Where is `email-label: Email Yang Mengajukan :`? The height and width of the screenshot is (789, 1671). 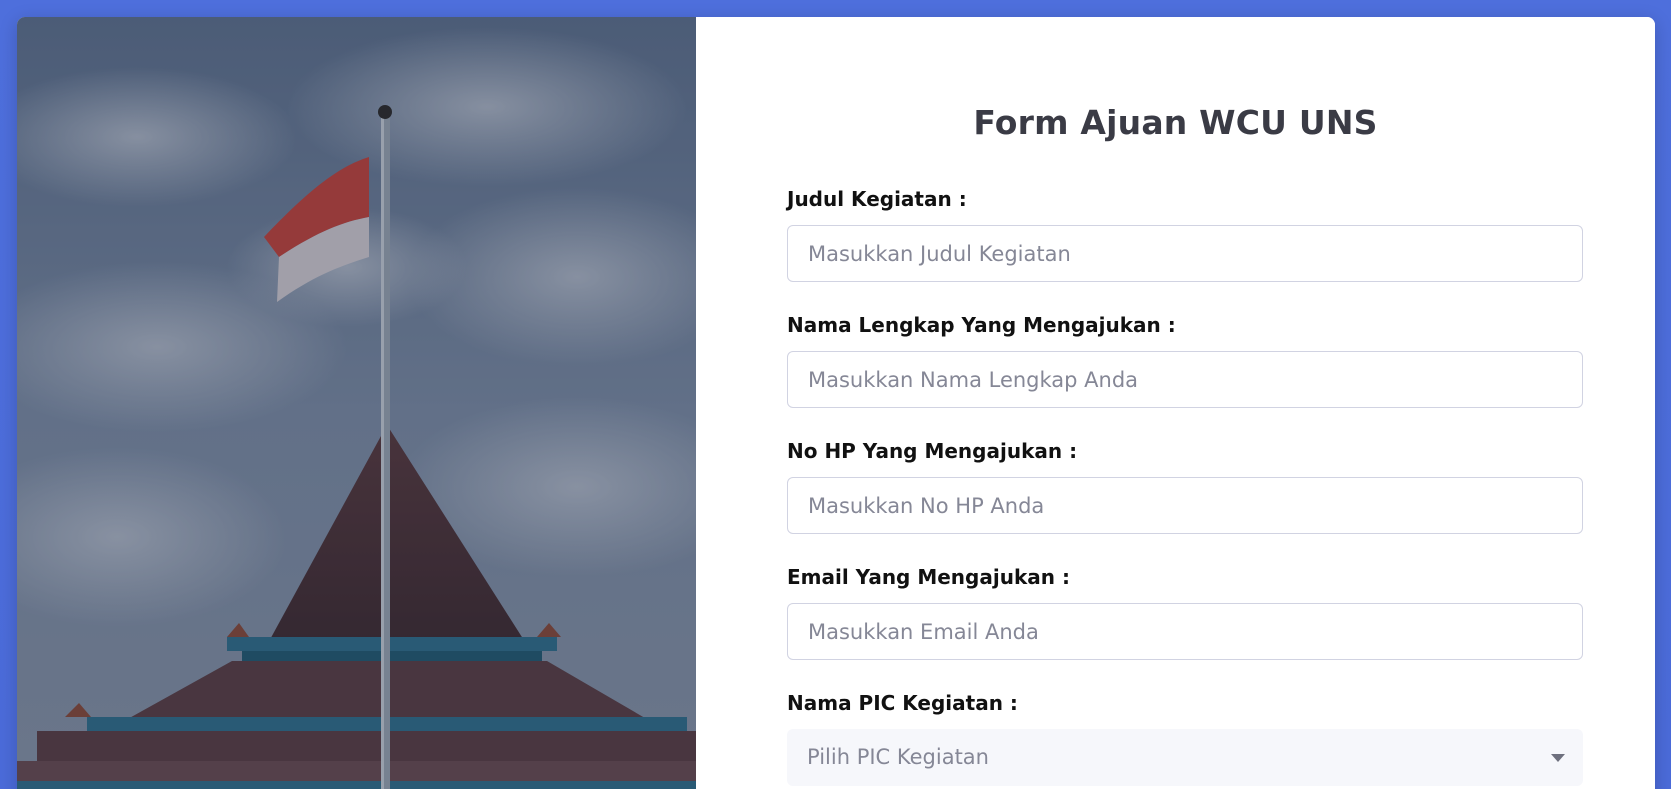 email-label: Email Yang Mengajukan : is located at coordinates (928, 577).